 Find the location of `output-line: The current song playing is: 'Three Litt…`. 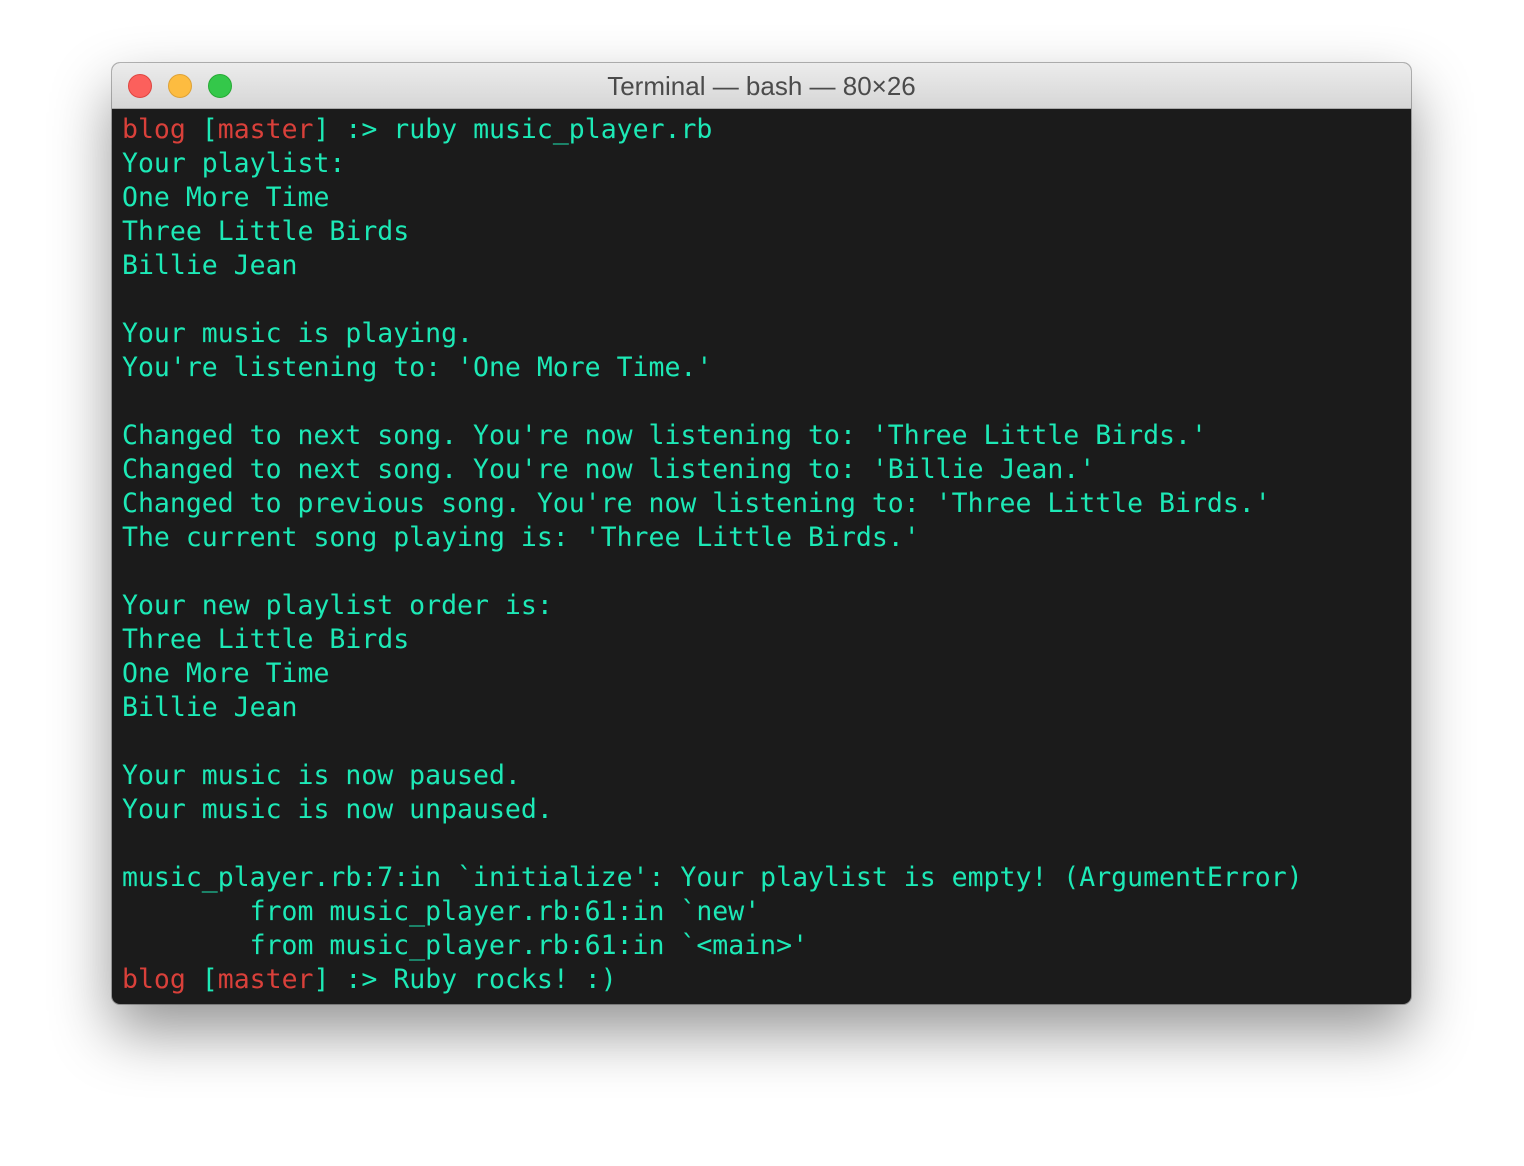

output-line: The current song playing is: 'Three Litt… is located at coordinates (521, 537).